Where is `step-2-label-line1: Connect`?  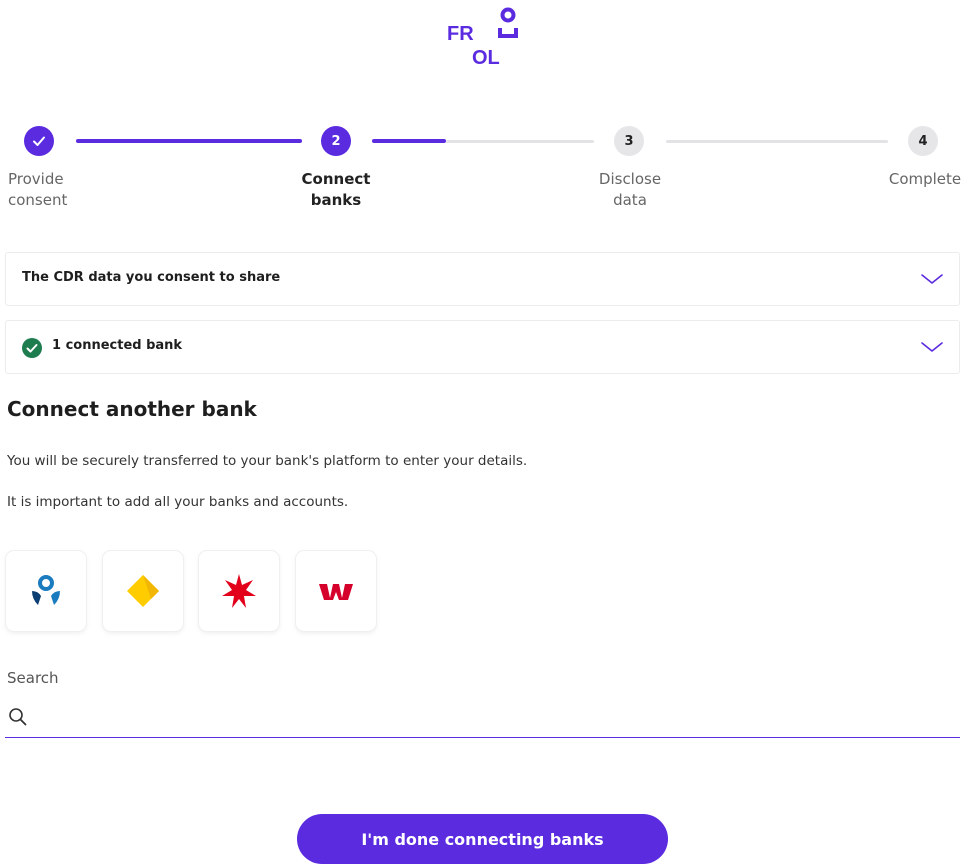
step-2-label-line1: Connect is located at coordinates (336, 179).